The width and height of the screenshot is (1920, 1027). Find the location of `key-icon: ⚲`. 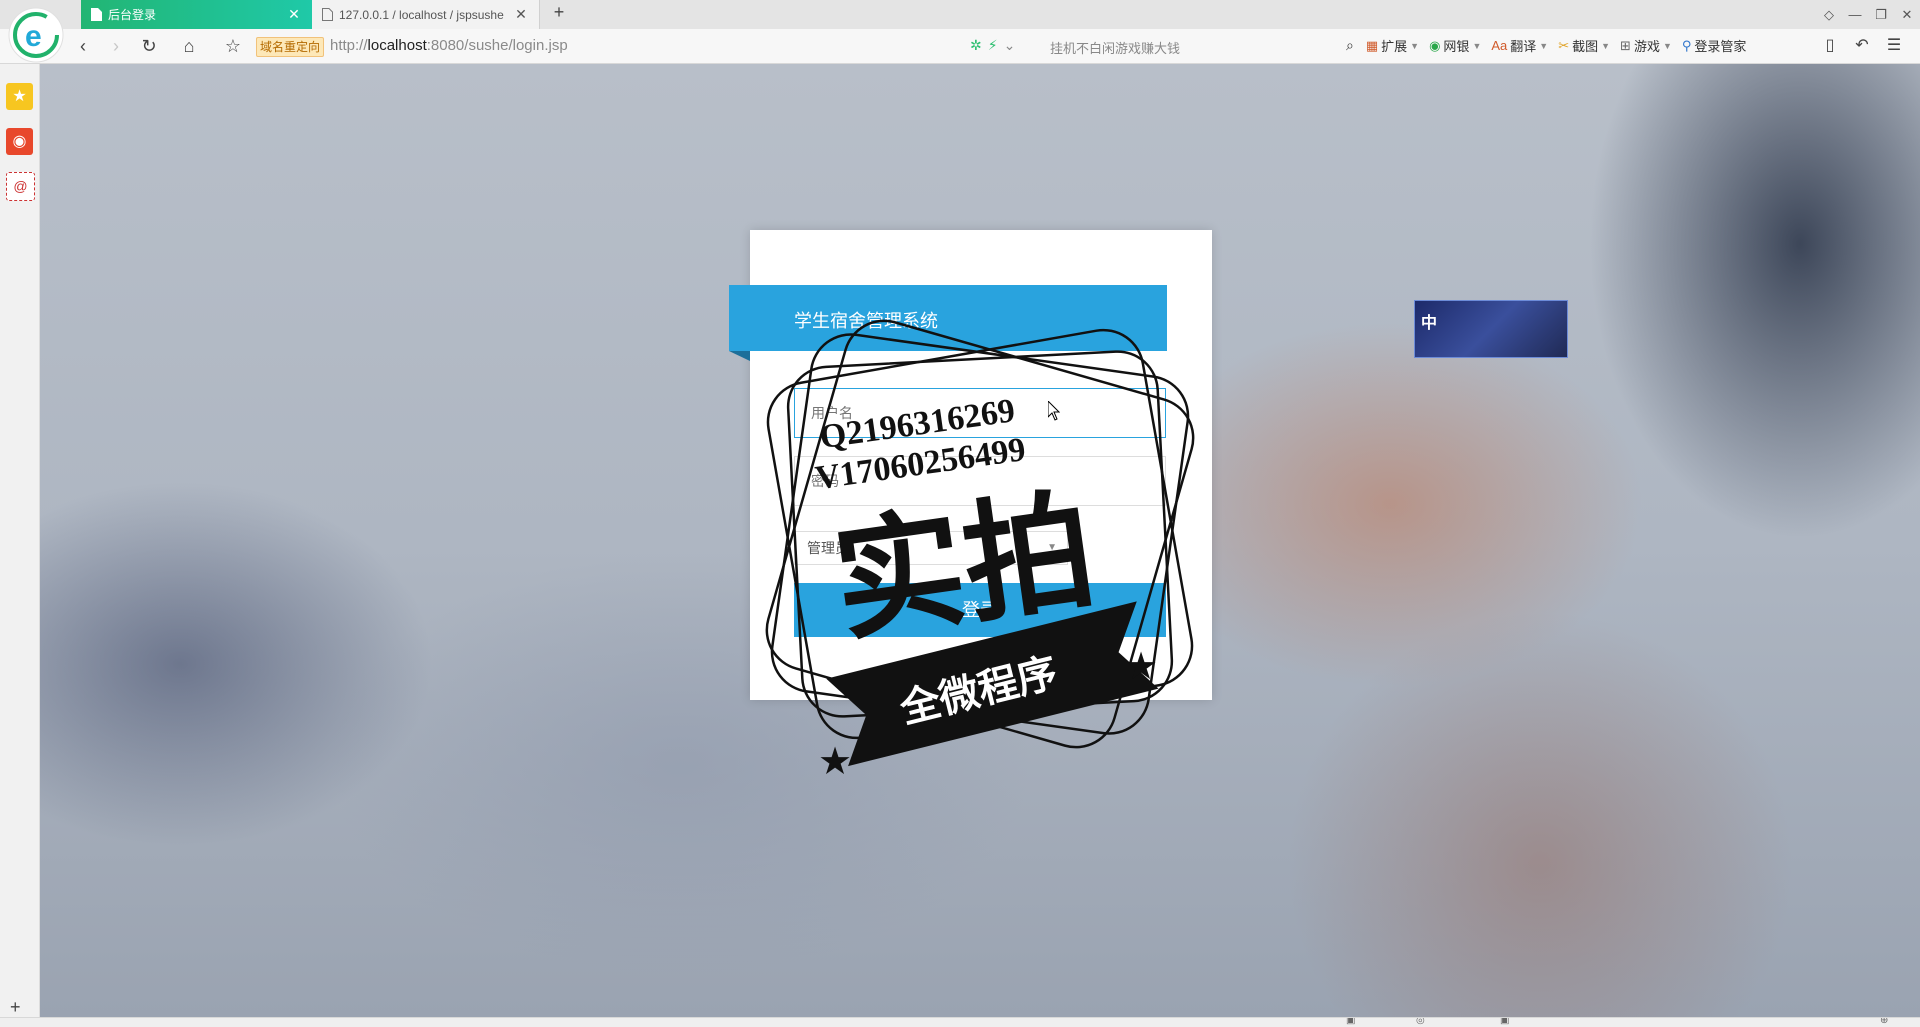

key-icon: ⚲ is located at coordinates (1686, 45).